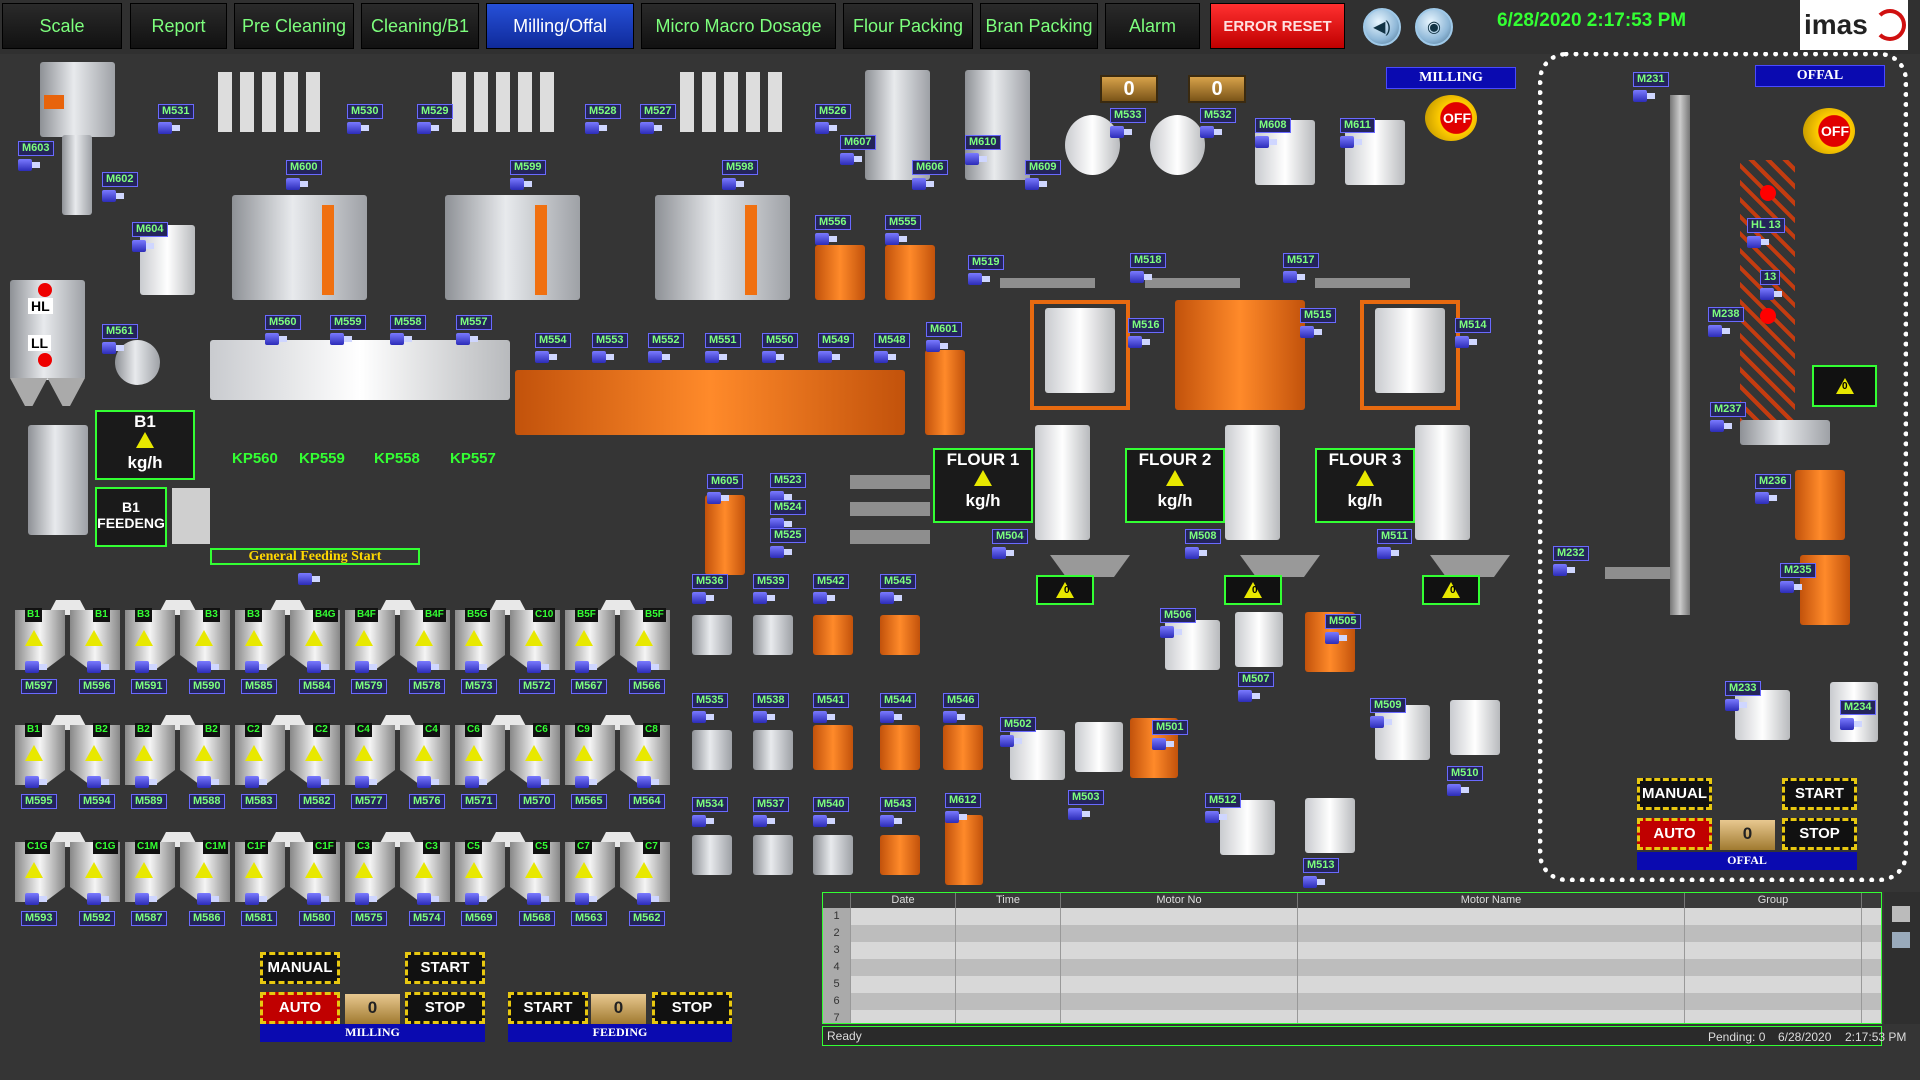  Describe the element at coordinates (445, 1008) in the screenshot. I see `milling-stop-button: STOP` at that location.